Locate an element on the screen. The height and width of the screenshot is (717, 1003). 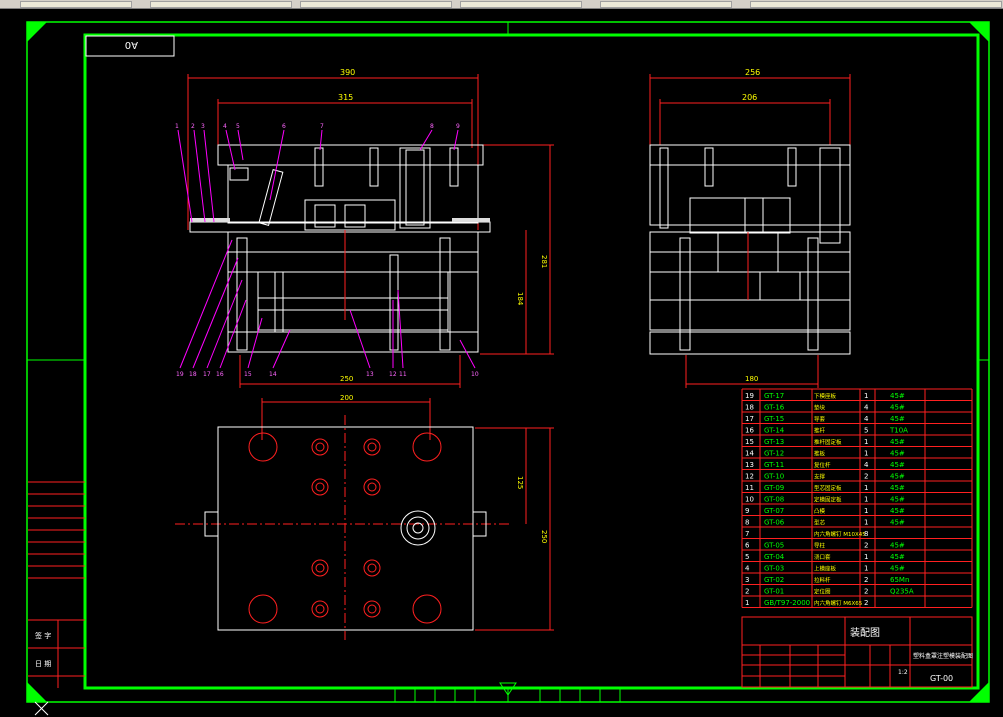
parts-code-cell: GB/T97-2000 is located at coordinates (787, 603).